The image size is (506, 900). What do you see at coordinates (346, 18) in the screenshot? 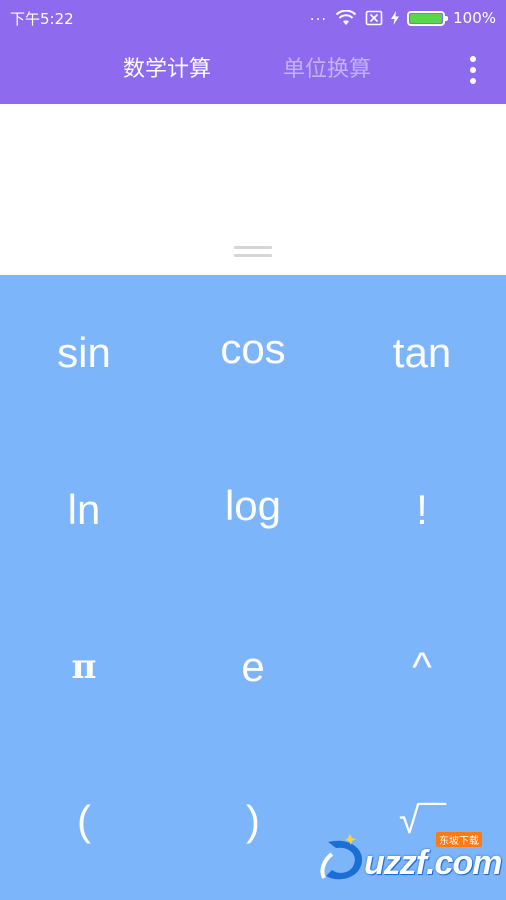
I see `wifi-icon` at bounding box center [346, 18].